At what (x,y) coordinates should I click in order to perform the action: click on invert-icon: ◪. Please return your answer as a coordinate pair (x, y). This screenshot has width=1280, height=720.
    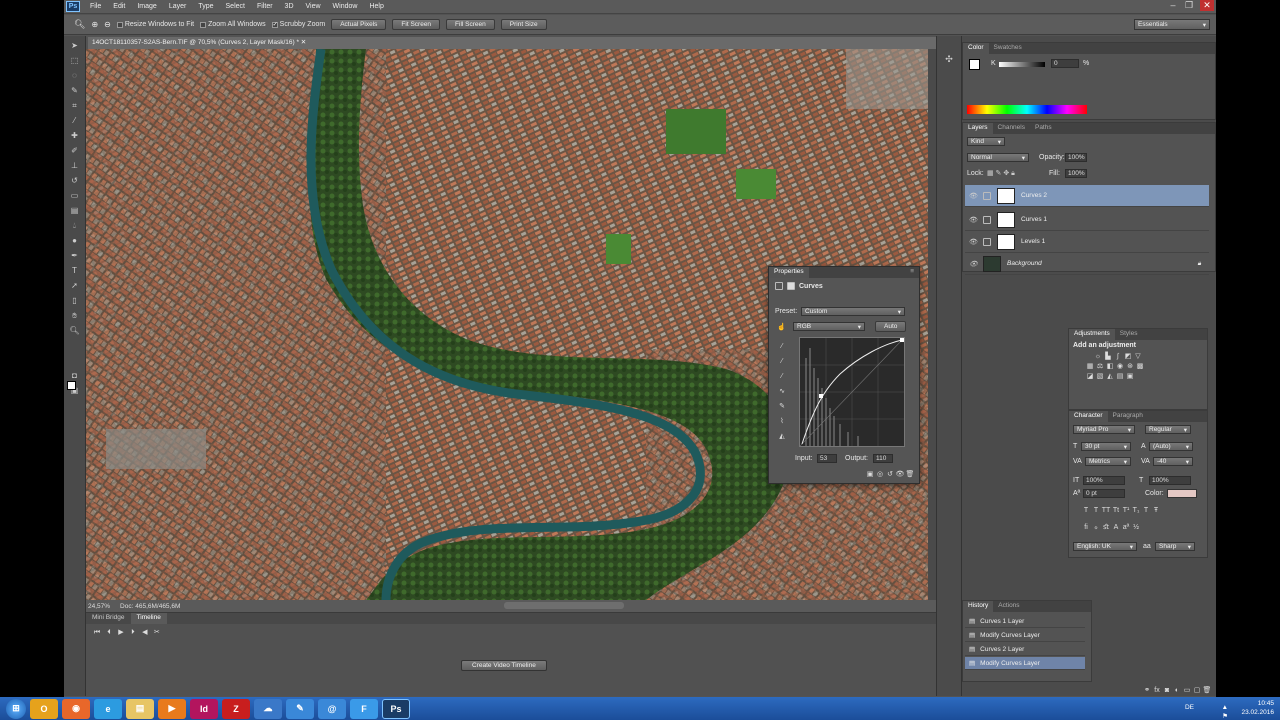
    Looking at the image, I should click on (1090, 376).